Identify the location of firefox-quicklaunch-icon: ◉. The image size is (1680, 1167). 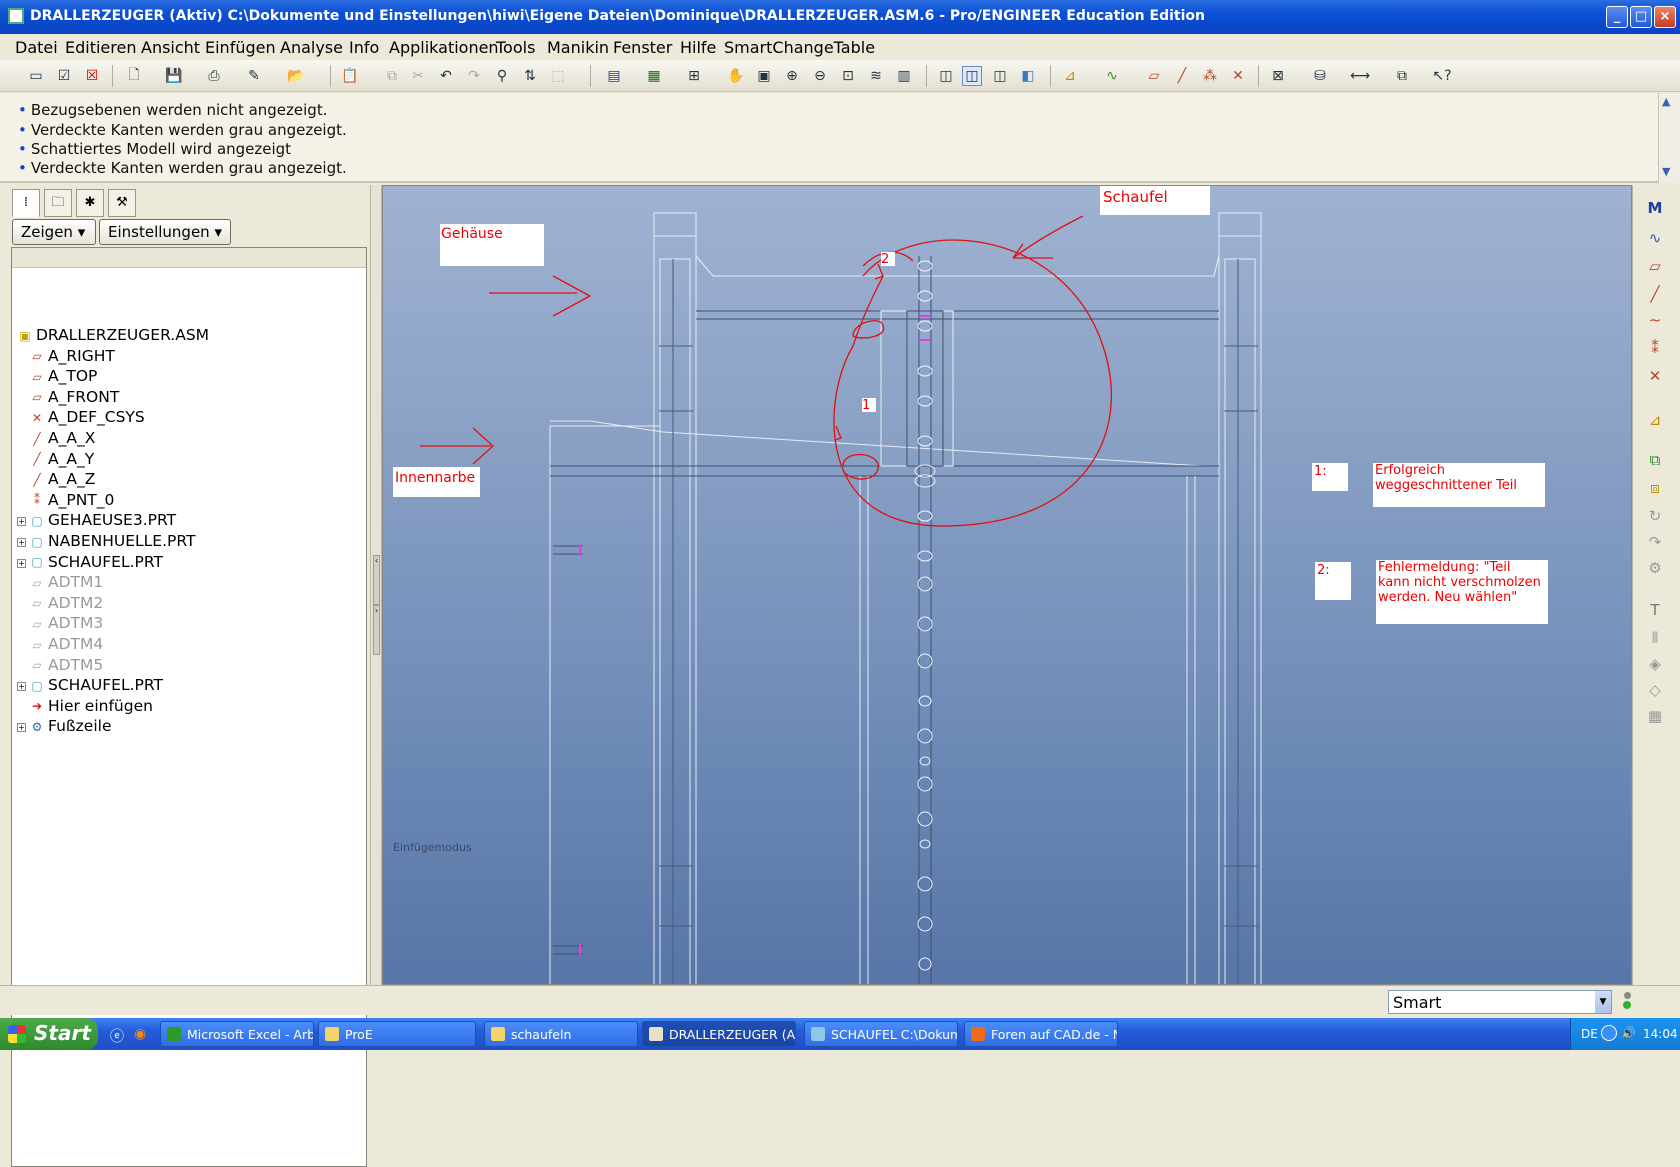
(140, 1034).